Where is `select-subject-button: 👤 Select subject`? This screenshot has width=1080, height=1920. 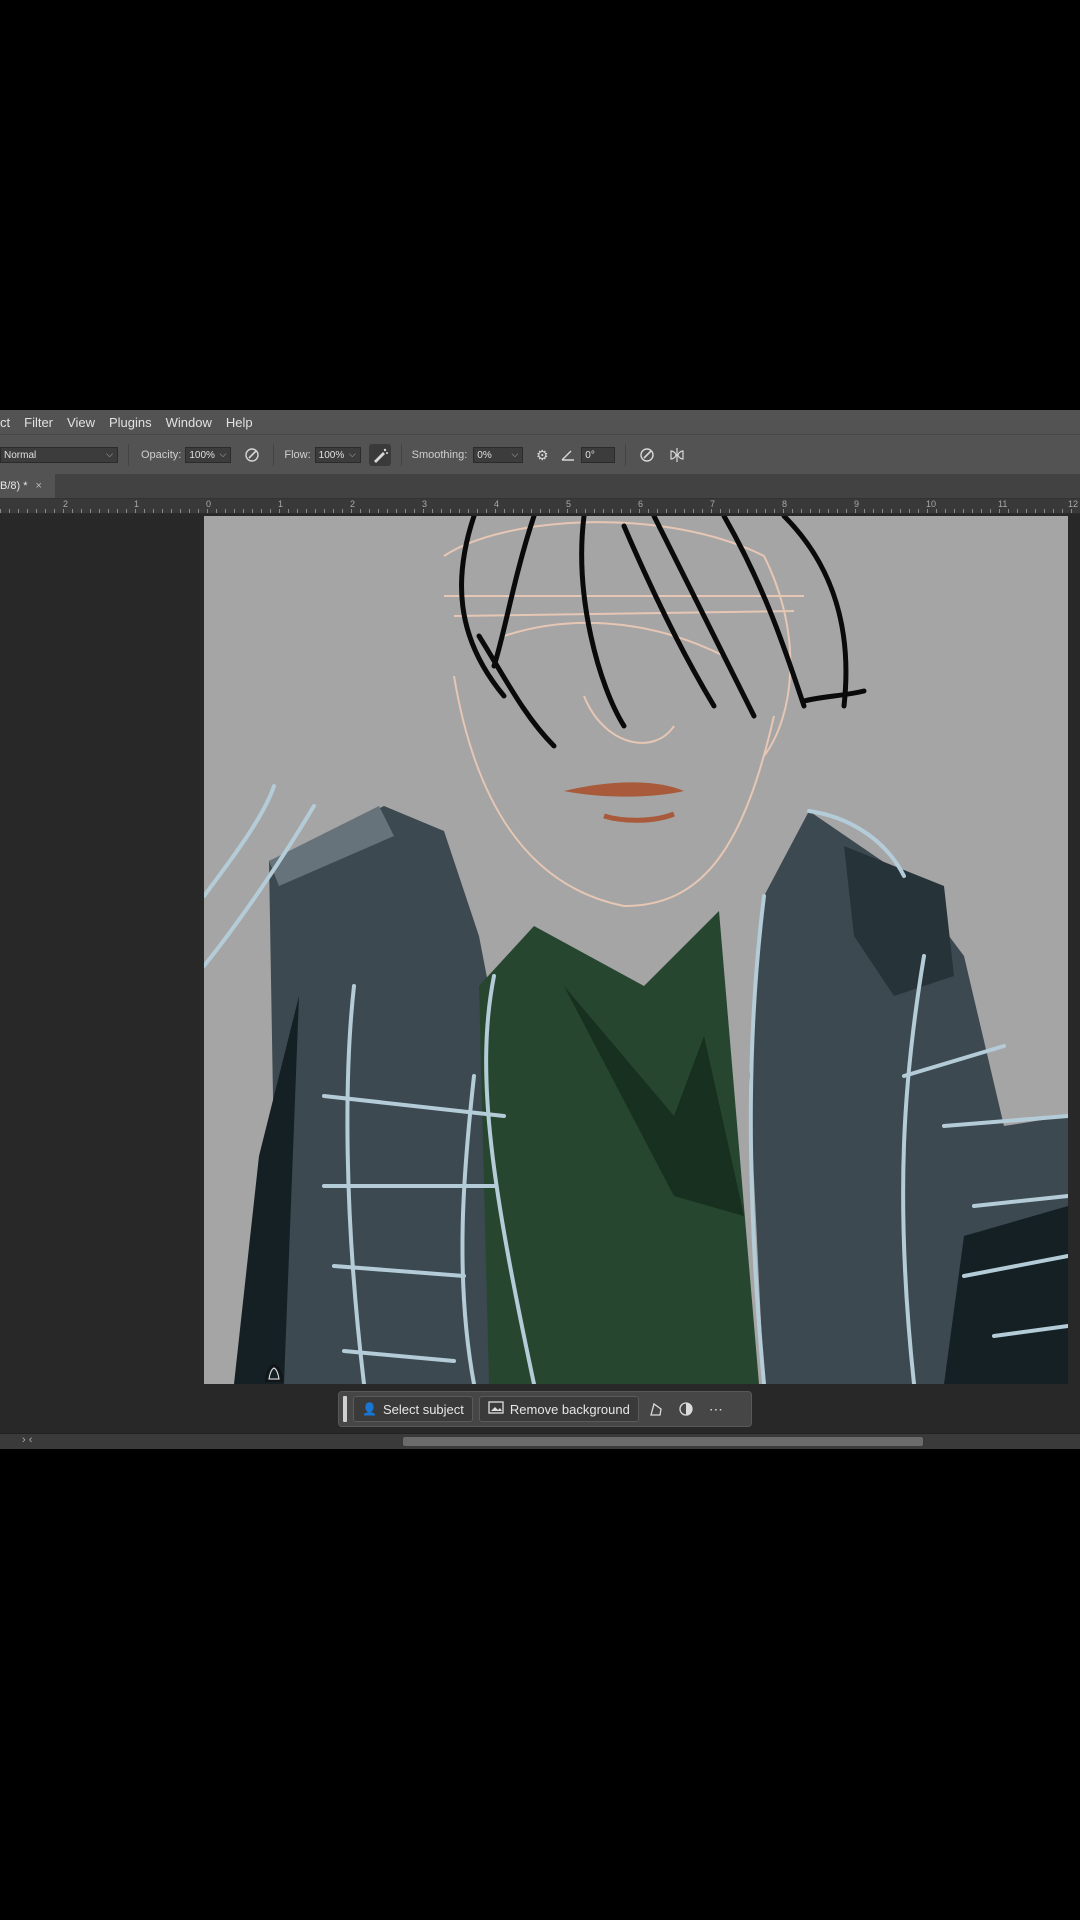 select-subject-button: 👤 Select subject is located at coordinates (413, 1409).